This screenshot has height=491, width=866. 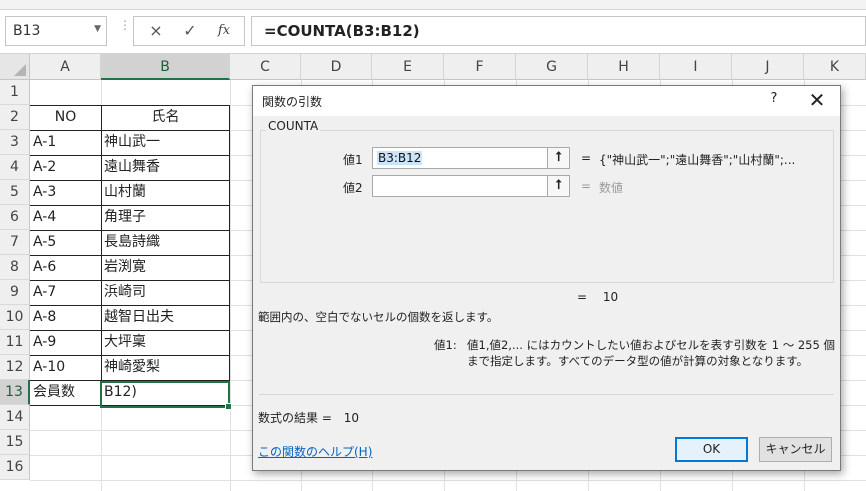 I want to click on cancel-button: キャンセル, so click(x=795, y=449).